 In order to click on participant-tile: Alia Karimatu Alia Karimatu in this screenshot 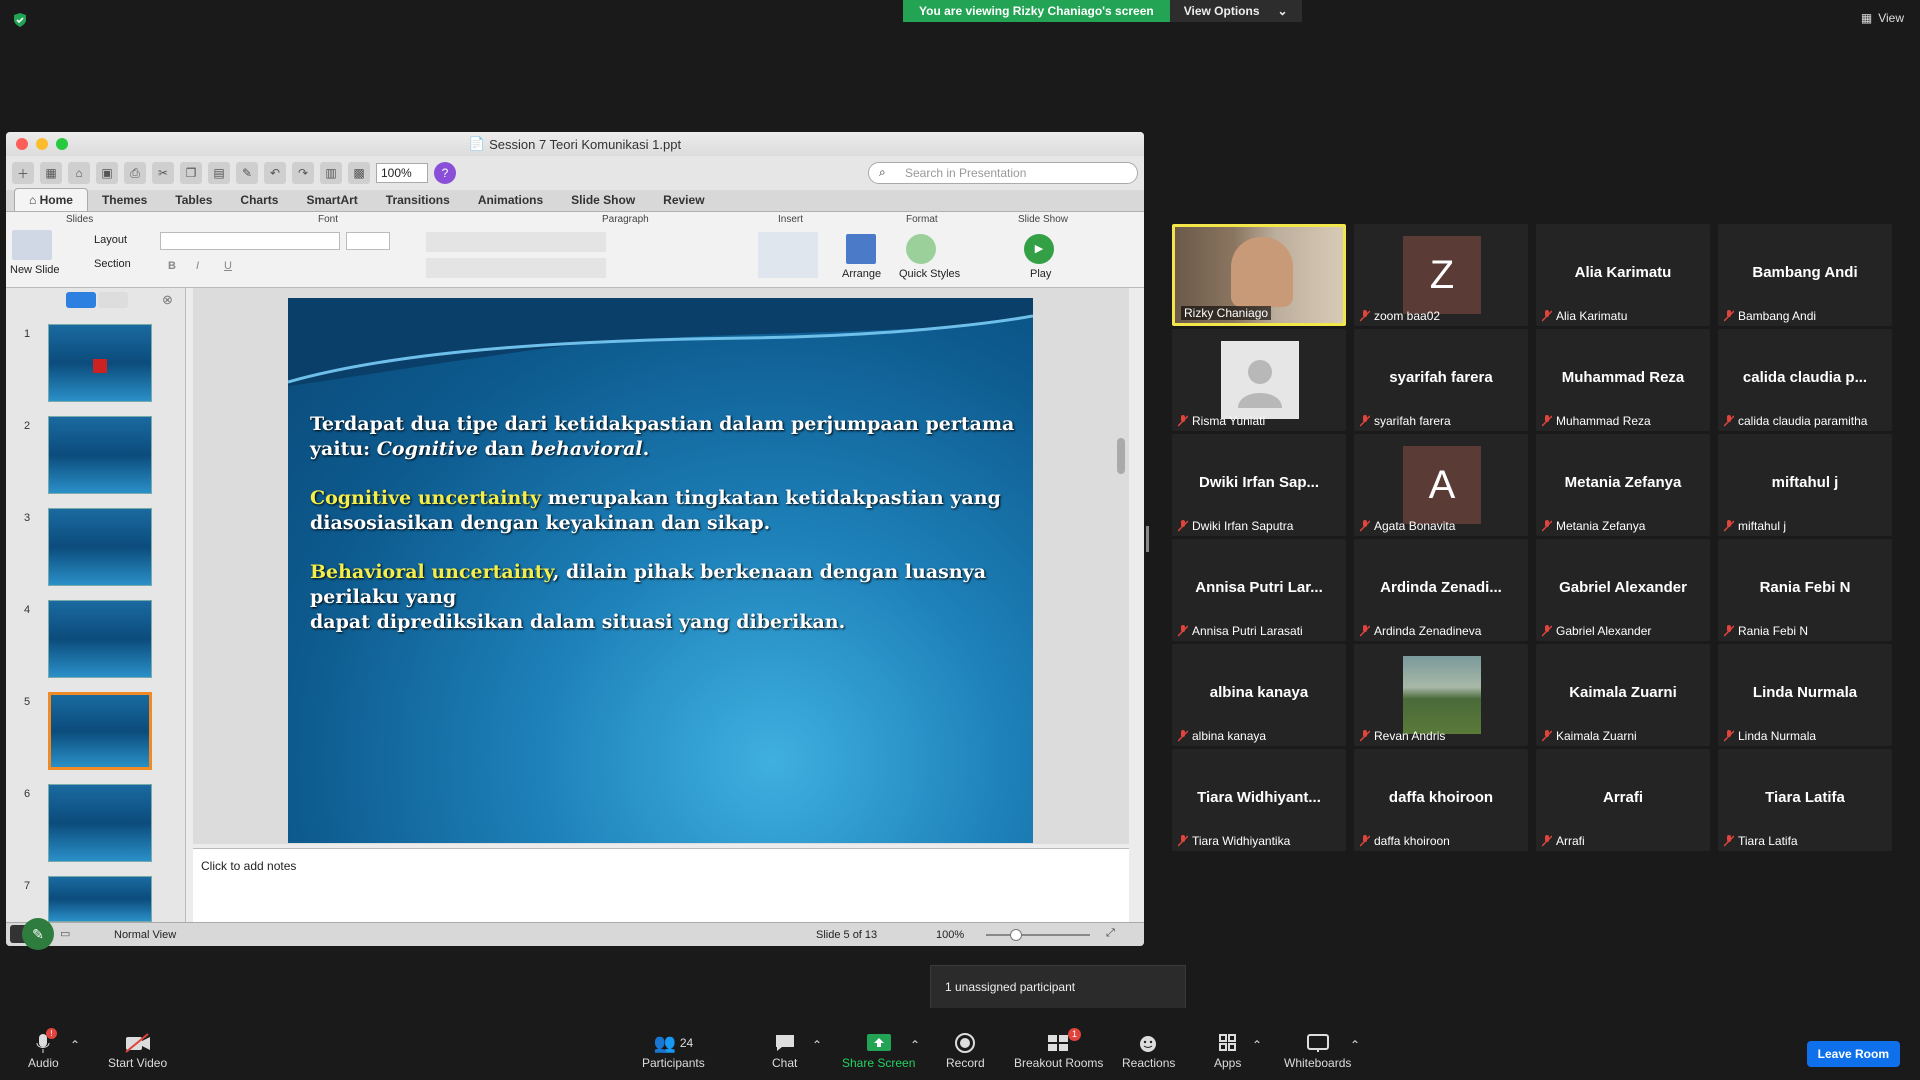, I will do `click(1623, 275)`.